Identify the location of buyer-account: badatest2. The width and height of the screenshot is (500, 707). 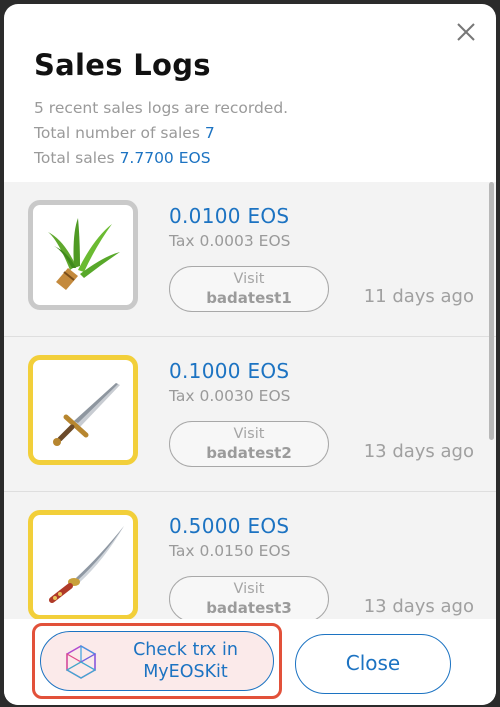
(249, 453).